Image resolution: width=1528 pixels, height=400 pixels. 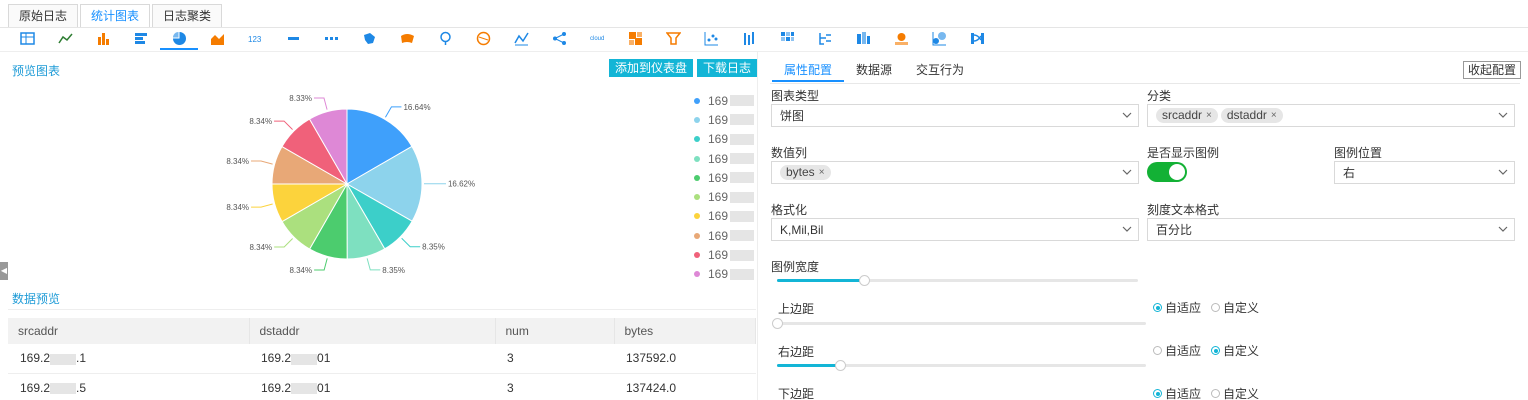 I want to click on right-margin-slider, so click(x=961, y=365).